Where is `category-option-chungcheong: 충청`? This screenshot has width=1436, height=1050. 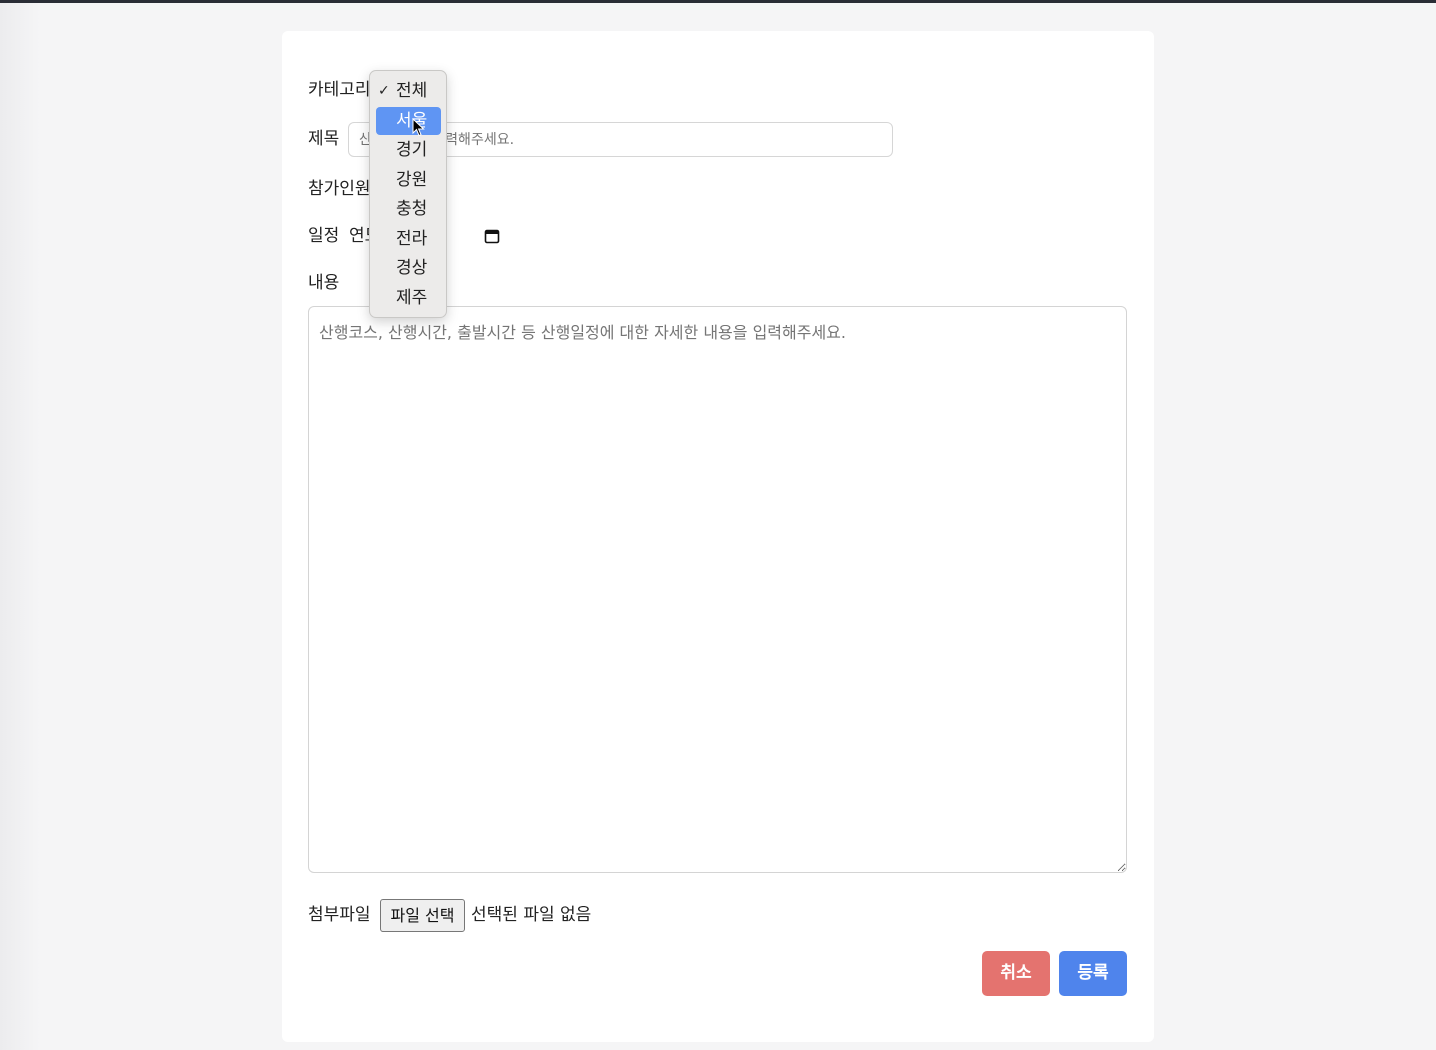
category-option-chungcheong: 충청 is located at coordinates (408, 209).